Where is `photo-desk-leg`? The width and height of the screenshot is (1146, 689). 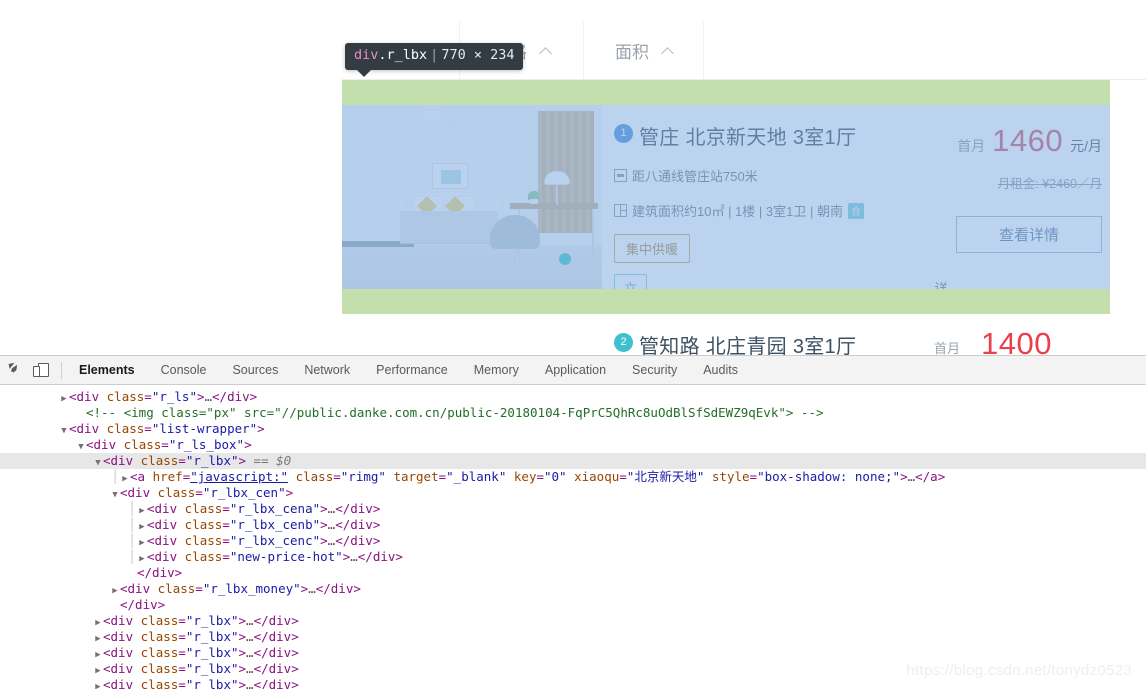 photo-desk-leg is located at coordinates (593, 235).